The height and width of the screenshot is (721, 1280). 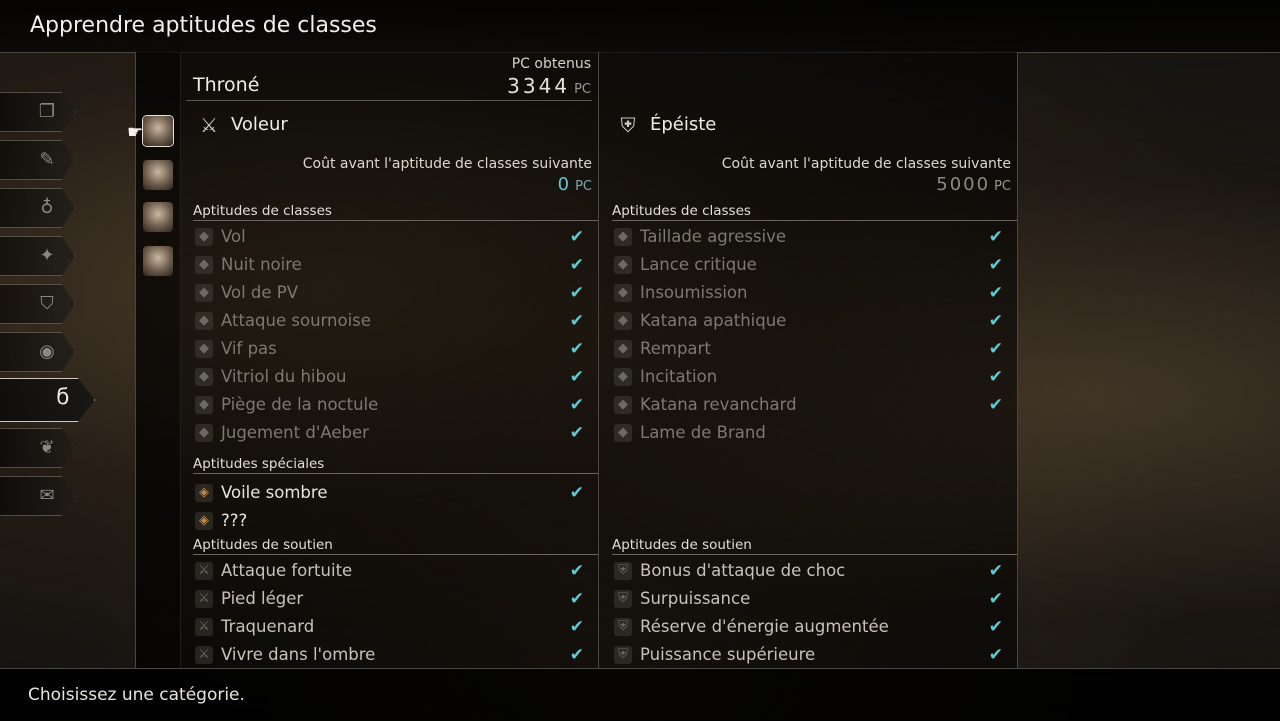 I want to click on skill-name: Bonus d'attaque de choc, so click(x=743, y=570).